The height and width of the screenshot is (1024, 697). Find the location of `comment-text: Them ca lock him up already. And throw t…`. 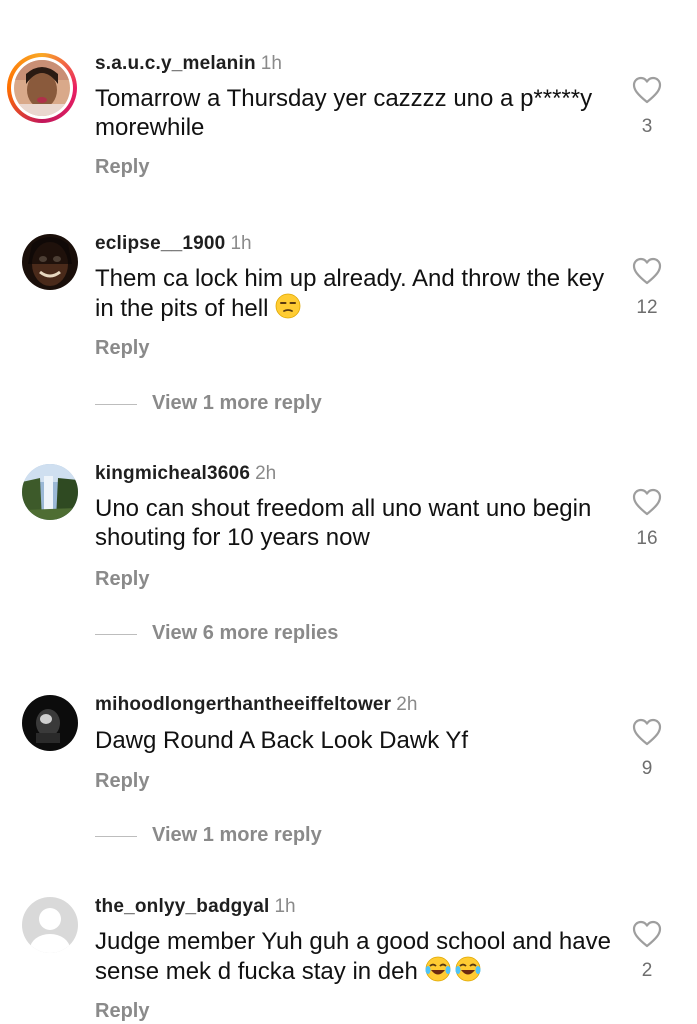

comment-text: Them ca lock him up already. And throw t… is located at coordinates (355, 293).